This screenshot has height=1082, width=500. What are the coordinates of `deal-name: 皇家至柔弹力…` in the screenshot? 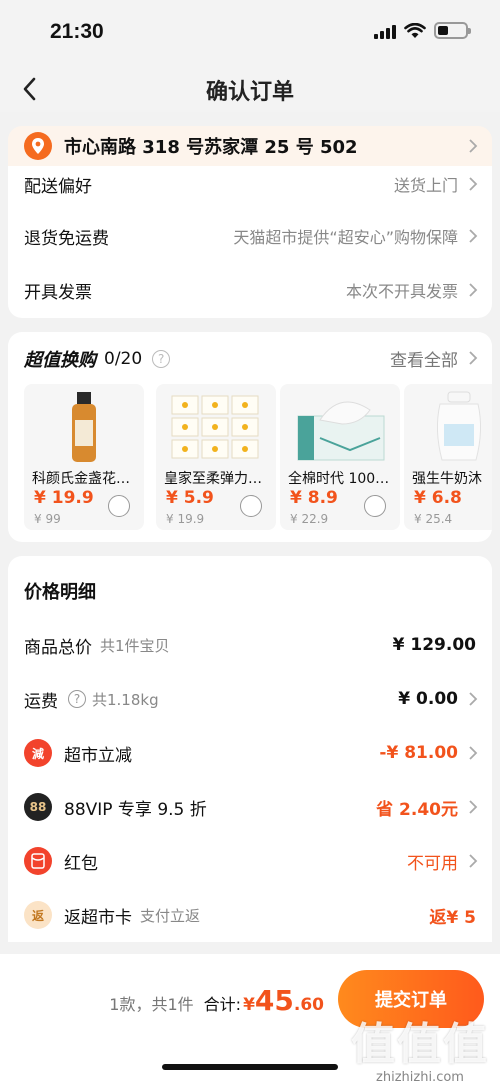 It's located at (213, 479).